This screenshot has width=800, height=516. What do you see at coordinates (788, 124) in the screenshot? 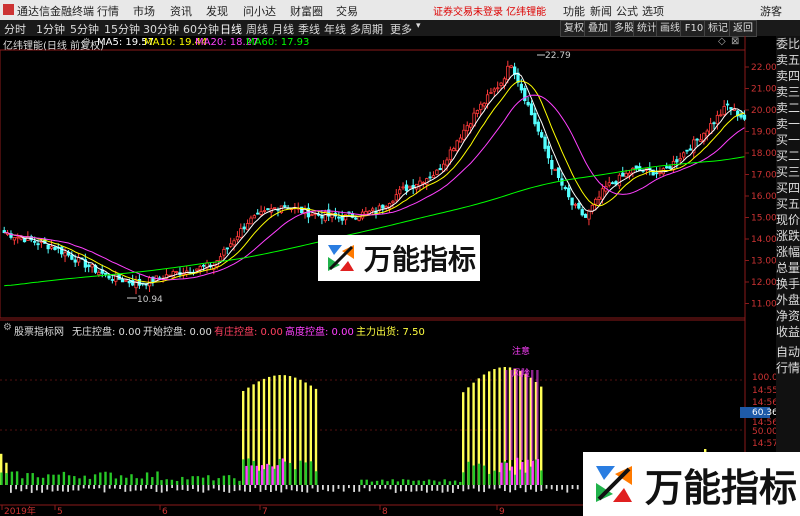
I see `sidebar-label-5: 卖一` at bounding box center [788, 124].